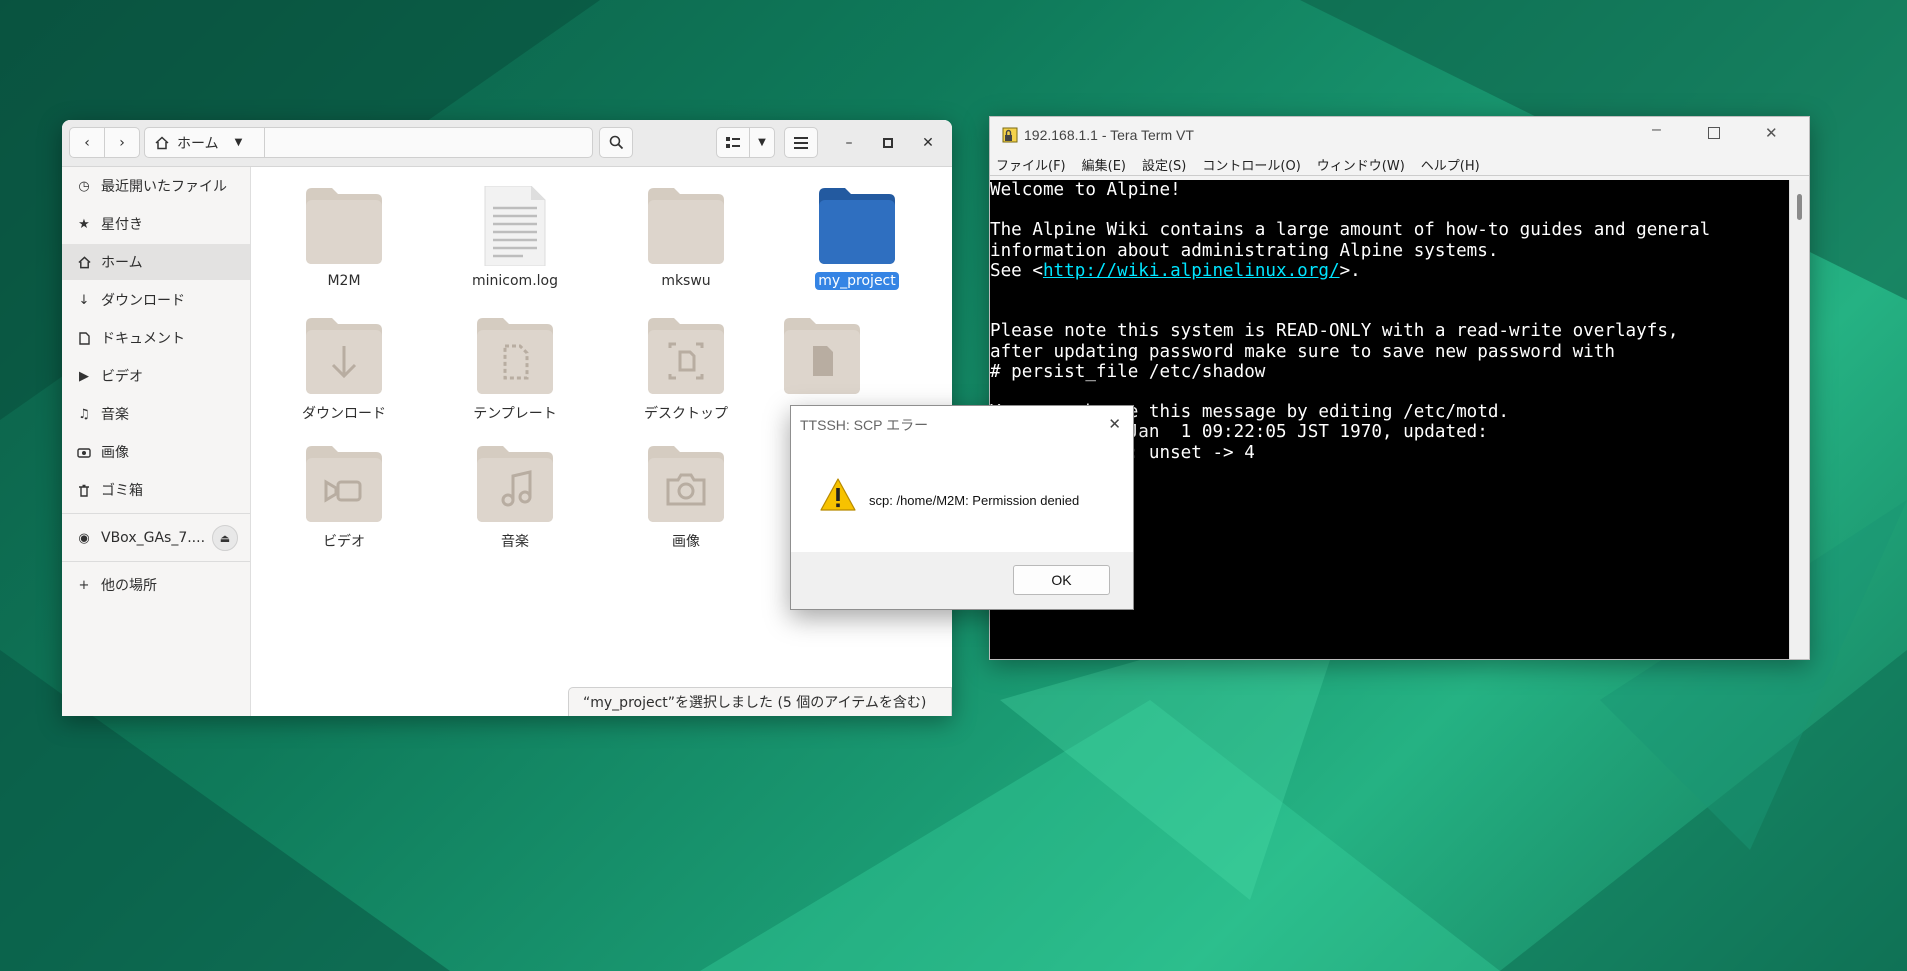  Describe the element at coordinates (801, 142) in the screenshot. I see `main-menu-button` at that location.